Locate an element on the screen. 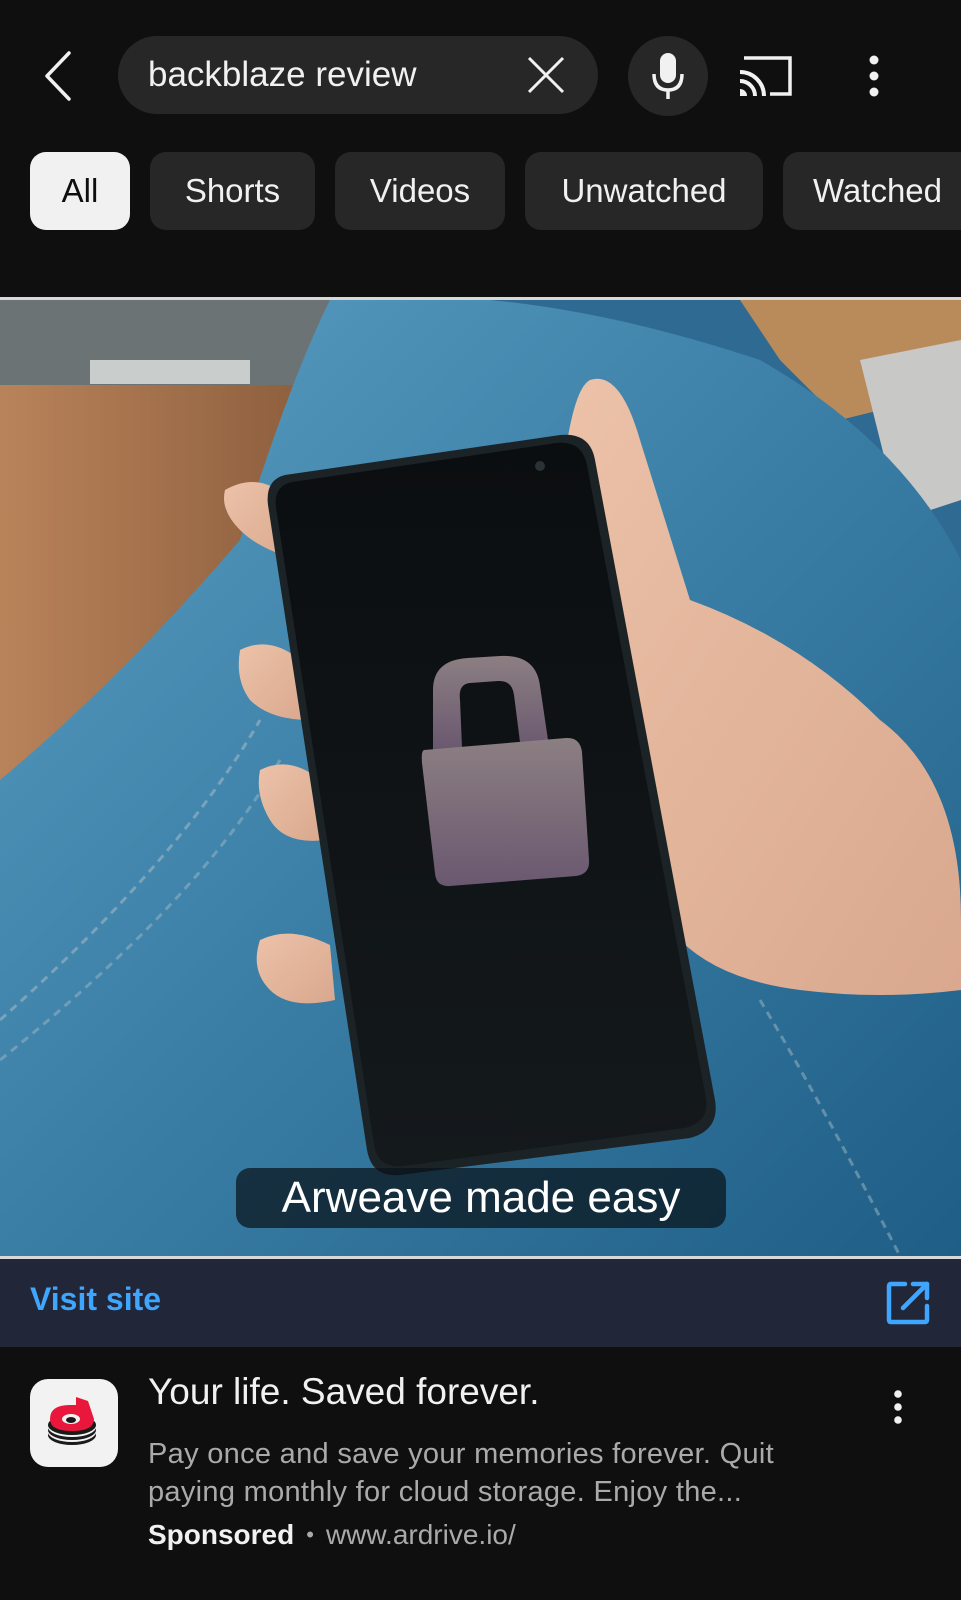  open-in-new-icon is located at coordinates (908, 1303).